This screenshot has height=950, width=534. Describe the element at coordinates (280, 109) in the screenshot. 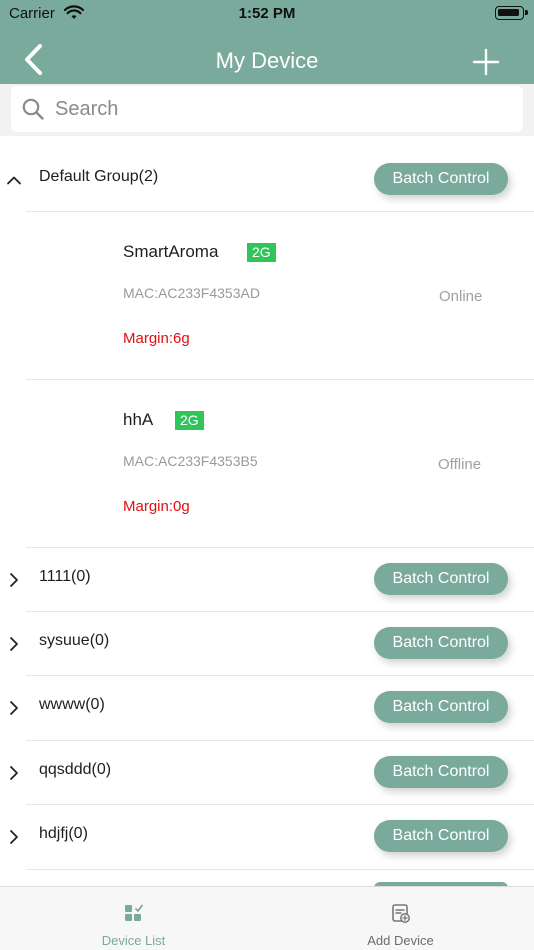

I see `search-input` at that location.